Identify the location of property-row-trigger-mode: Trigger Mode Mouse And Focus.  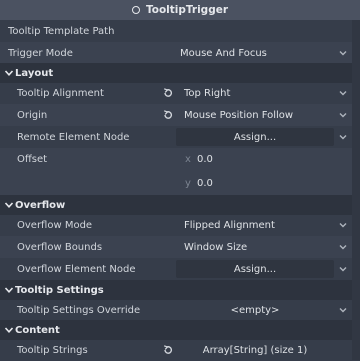
(180, 53).